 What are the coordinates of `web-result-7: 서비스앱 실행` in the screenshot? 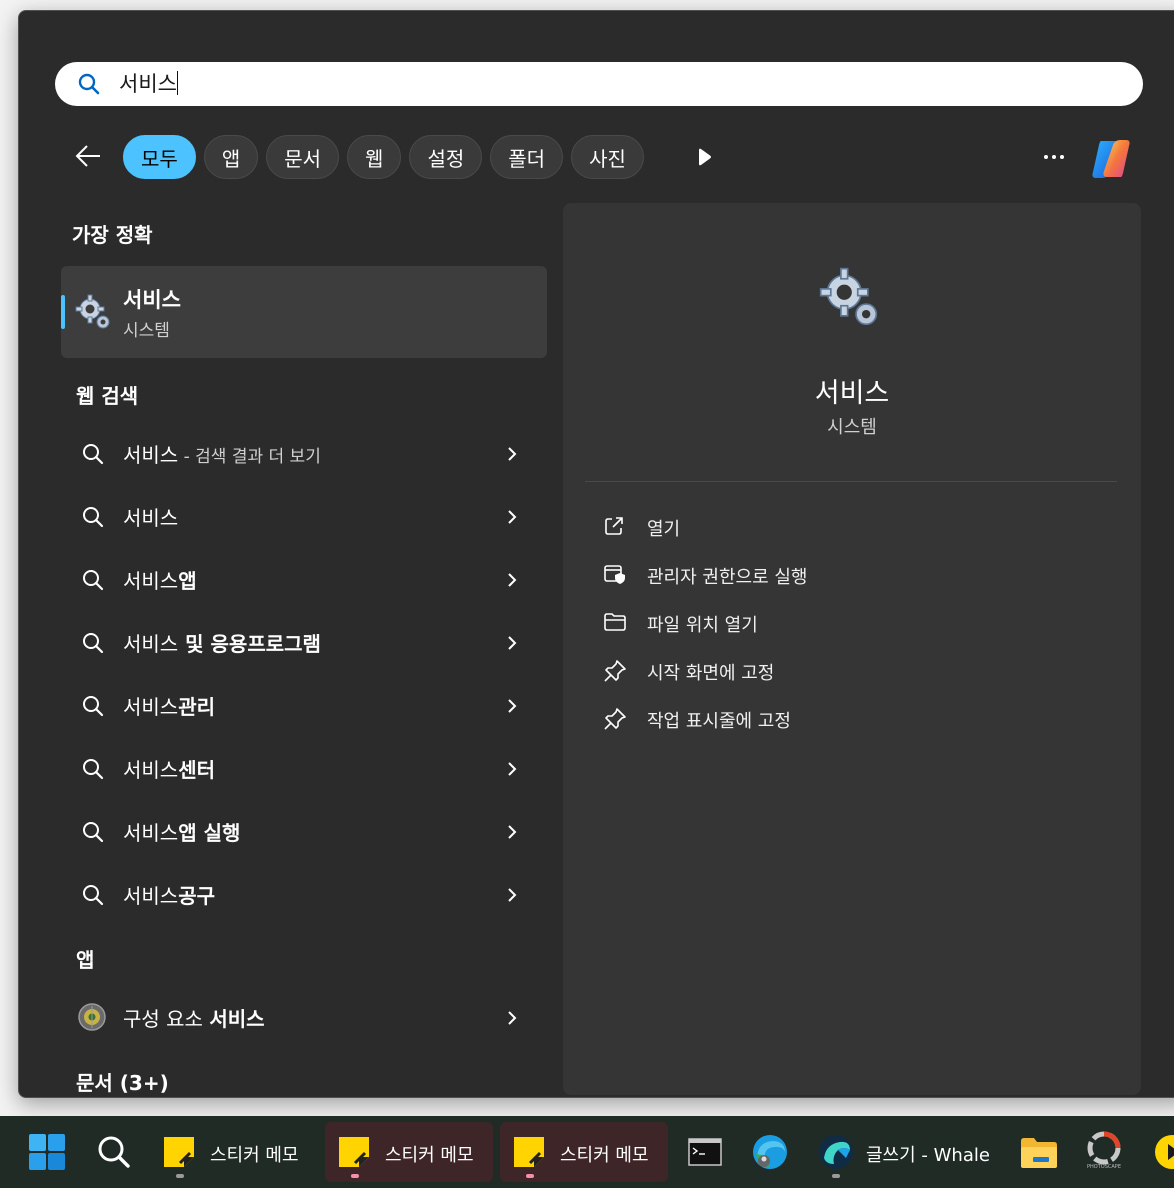 It's located at (304, 831).